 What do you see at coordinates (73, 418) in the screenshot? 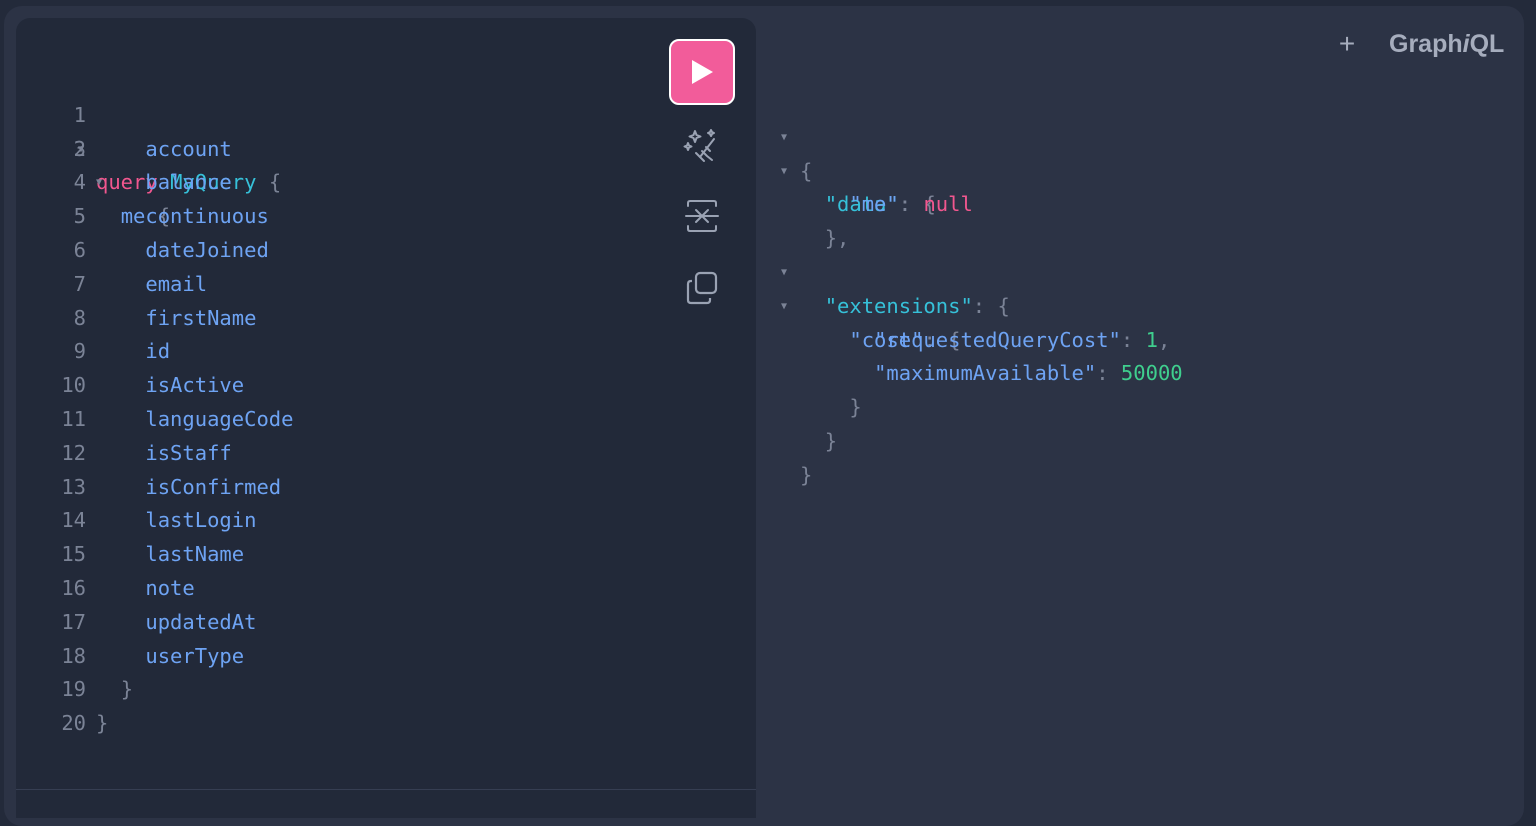
I see `line-number: 11` at bounding box center [73, 418].